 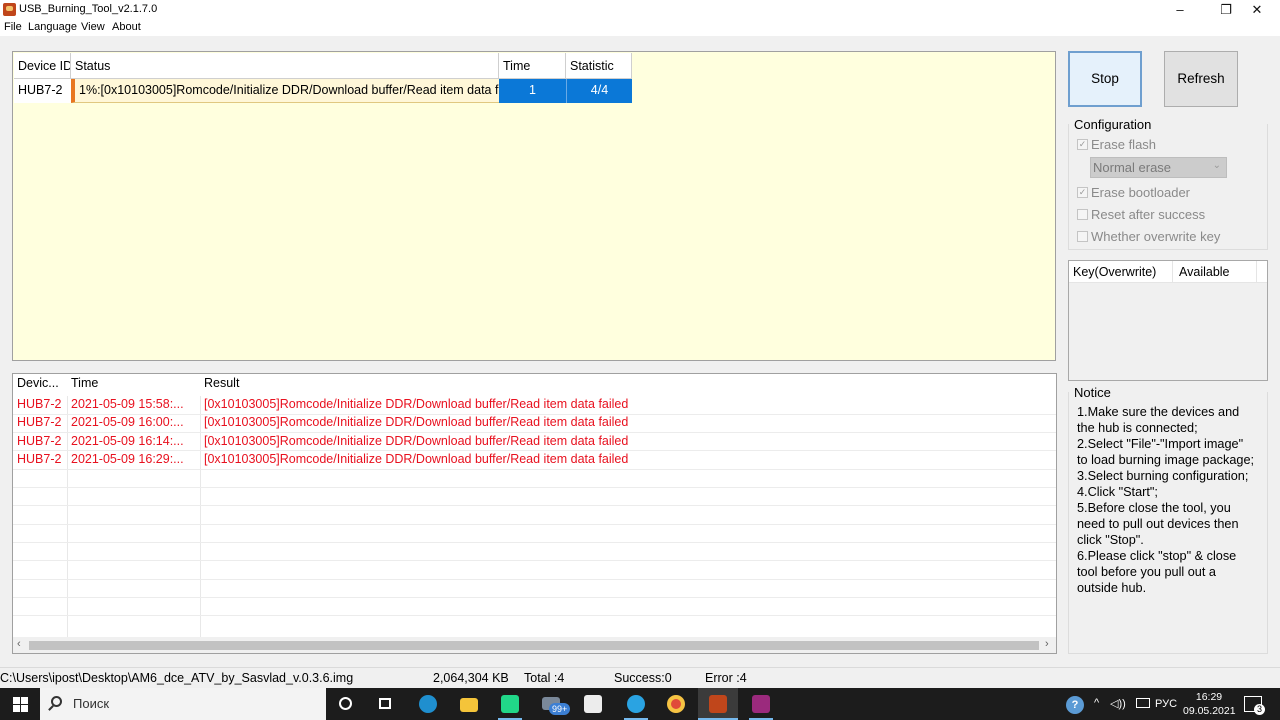 What do you see at coordinates (636, 704) in the screenshot?
I see `telegram-icon` at bounding box center [636, 704].